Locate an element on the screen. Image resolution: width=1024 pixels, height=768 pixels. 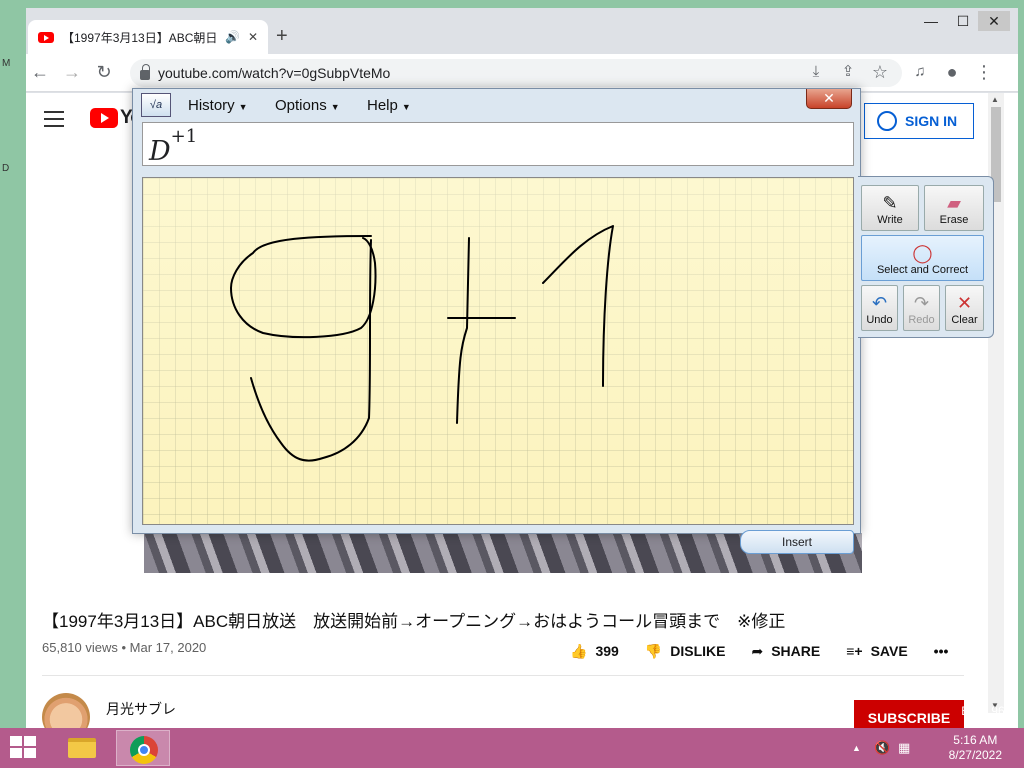
file-explorer-button is located at coordinates (81, 748).